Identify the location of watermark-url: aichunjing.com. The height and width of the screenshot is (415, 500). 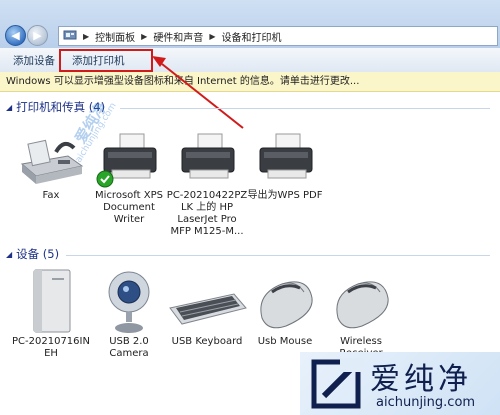
(426, 402).